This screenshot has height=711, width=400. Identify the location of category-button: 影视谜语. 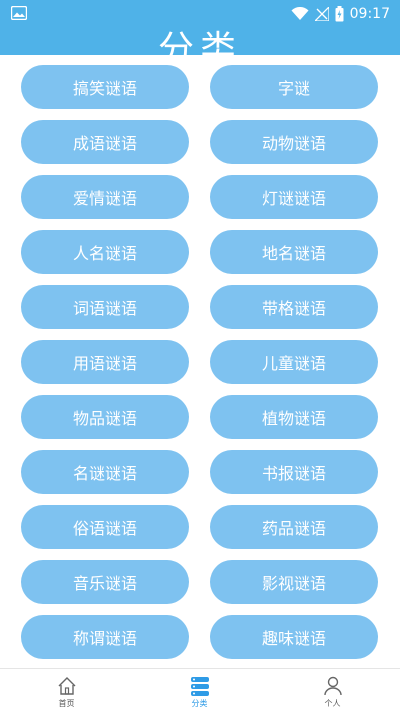
(294, 582).